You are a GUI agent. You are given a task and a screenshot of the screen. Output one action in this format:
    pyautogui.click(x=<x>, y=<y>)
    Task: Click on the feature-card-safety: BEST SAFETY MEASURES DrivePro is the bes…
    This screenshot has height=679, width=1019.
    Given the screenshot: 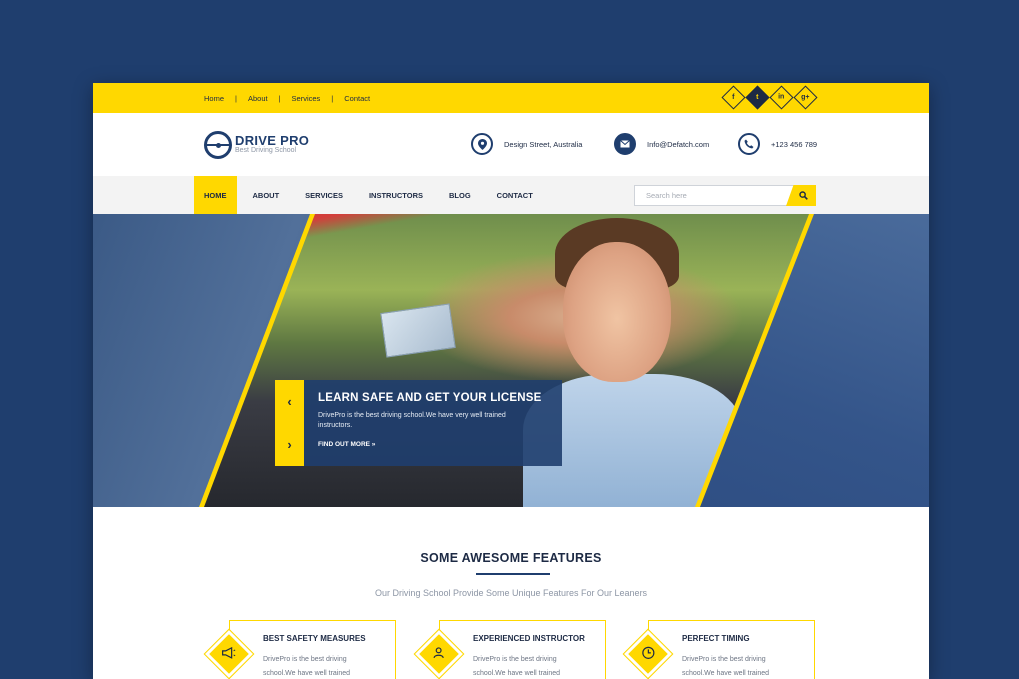 What is the action you would take?
    pyautogui.click(x=299, y=649)
    